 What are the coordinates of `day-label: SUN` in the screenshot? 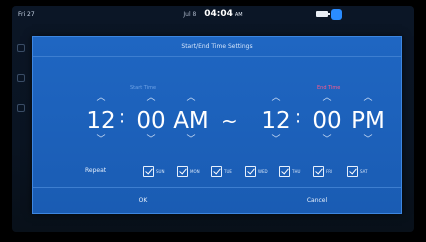 It's located at (160, 171).